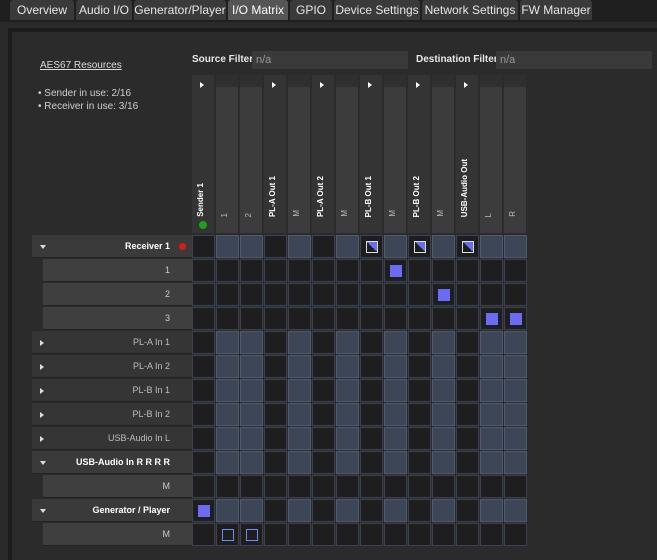 Image resolution: width=657 pixels, height=560 pixels. What do you see at coordinates (42, 10) in the screenshot?
I see `tab-overview: Overview` at bounding box center [42, 10].